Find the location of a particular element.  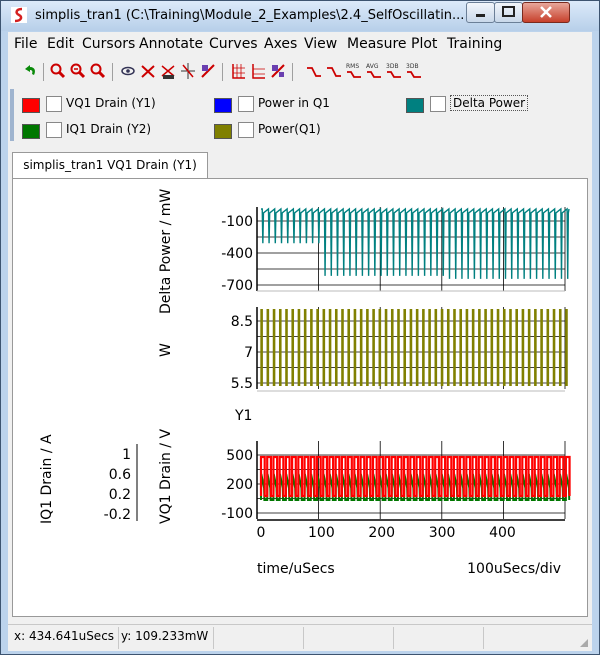

legend-item-delta-power: Delta Power is located at coordinates (471, 104).